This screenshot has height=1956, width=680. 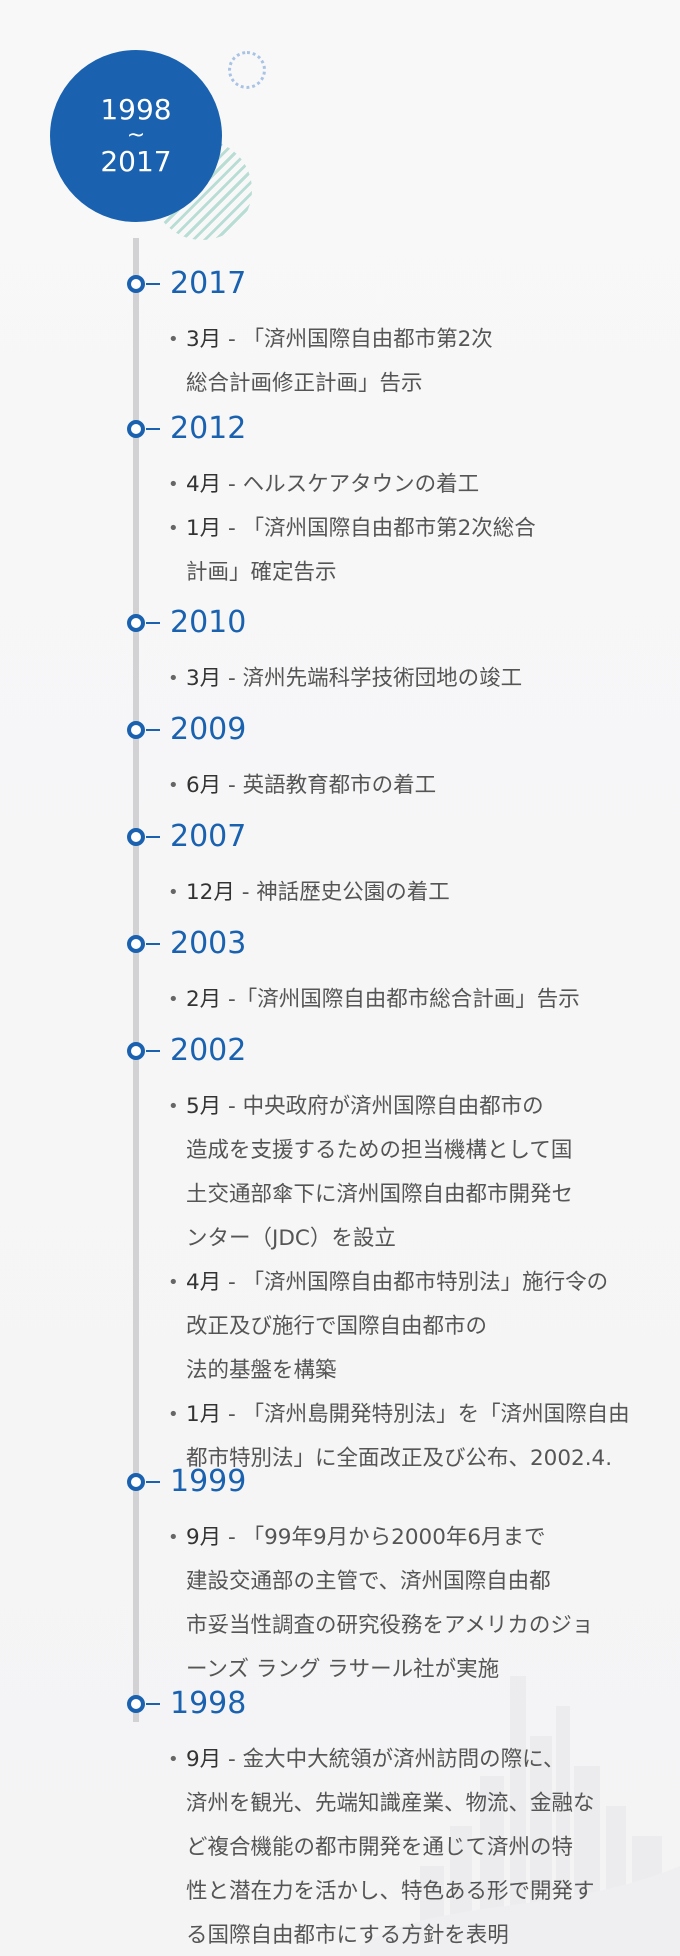 What do you see at coordinates (329, 785) in the screenshot?
I see `event-description: - 英語教育都市の着工` at bounding box center [329, 785].